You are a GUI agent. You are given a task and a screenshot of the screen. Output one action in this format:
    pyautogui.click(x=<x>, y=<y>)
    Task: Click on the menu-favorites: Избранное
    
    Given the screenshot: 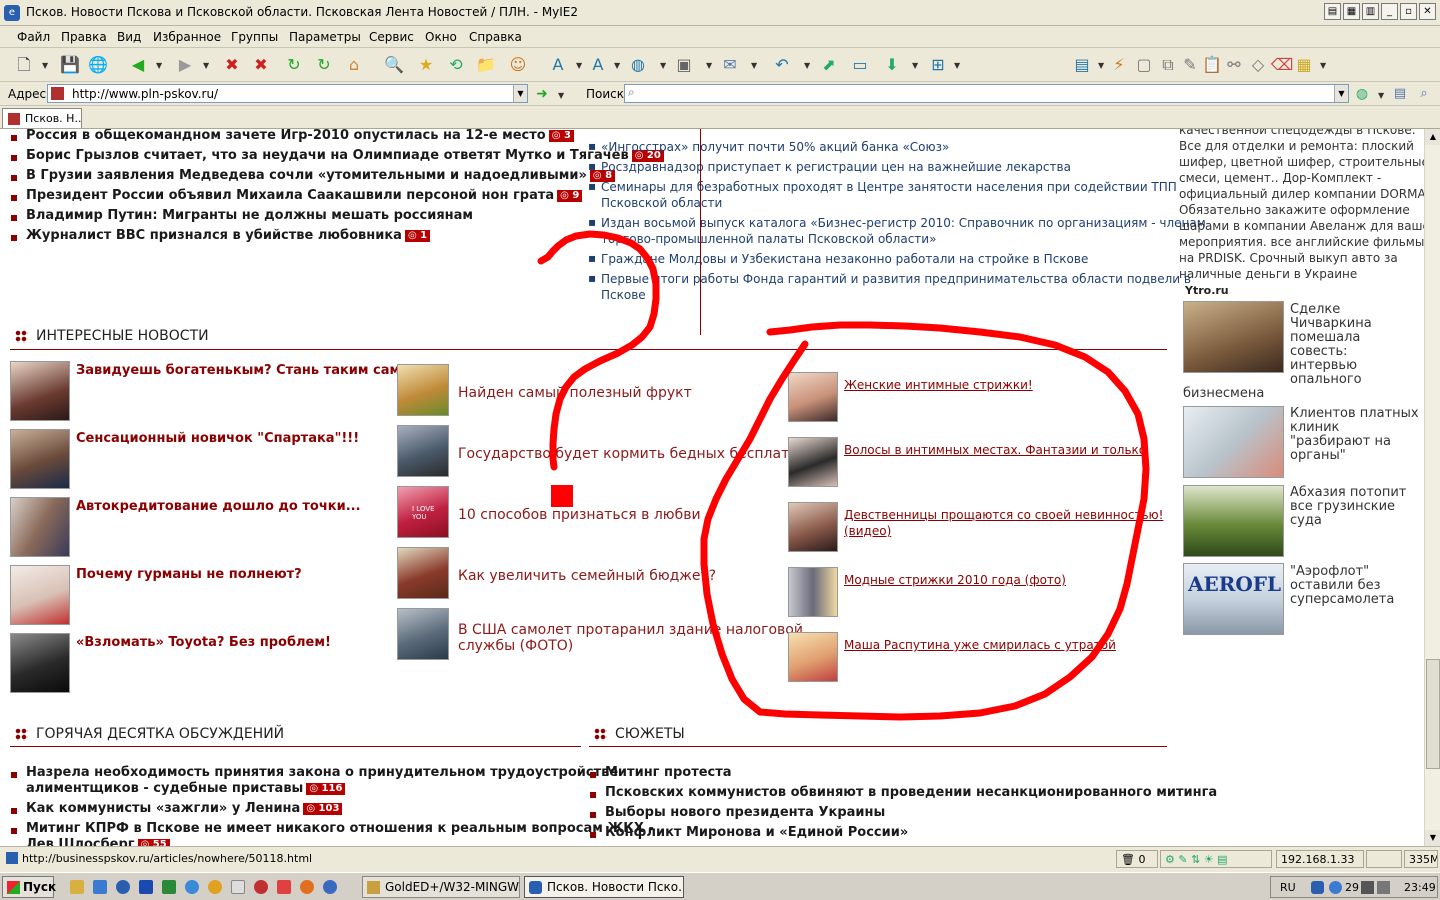 What is the action you would take?
    pyautogui.click(x=187, y=37)
    